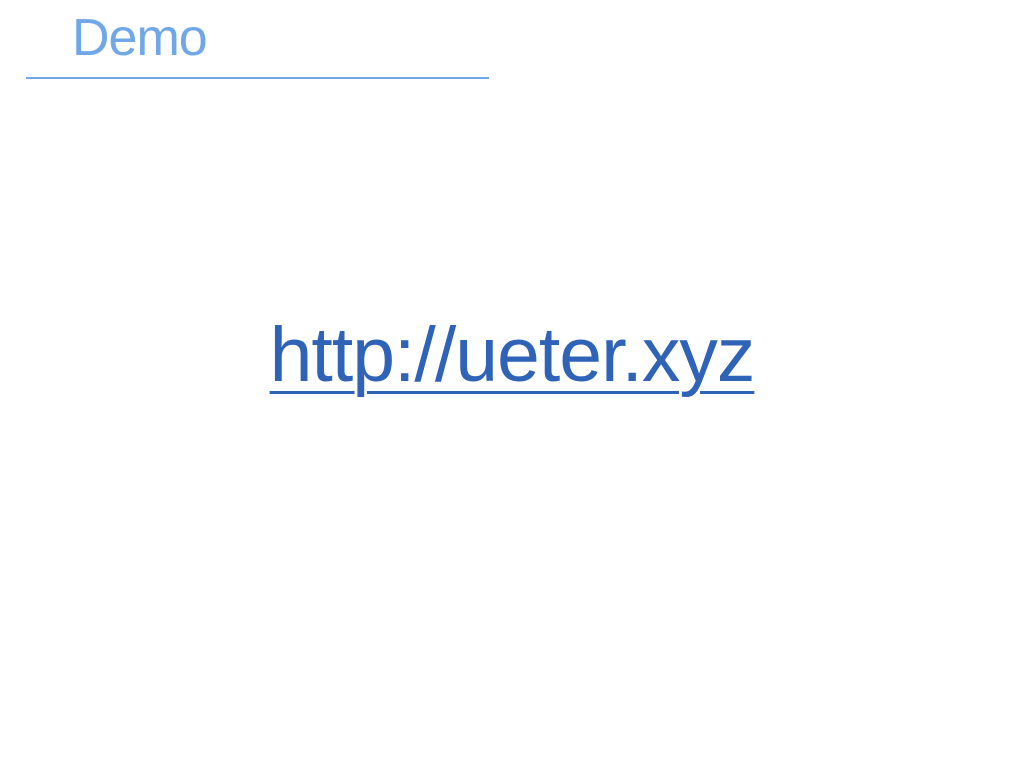 This screenshot has width=1024, height=768. What do you see at coordinates (257, 78) in the screenshot?
I see `title-divider` at bounding box center [257, 78].